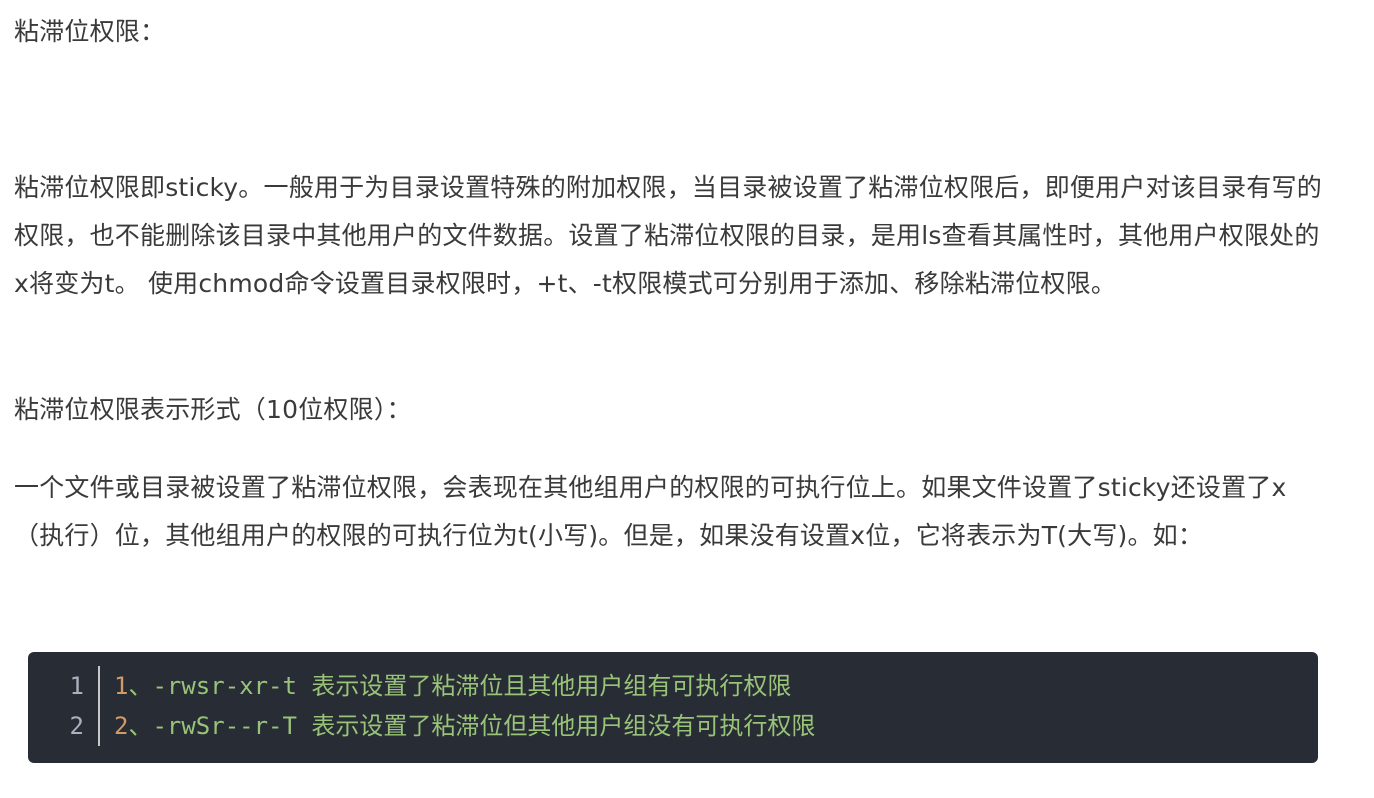  Describe the element at coordinates (472, 726) in the screenshot. I see `code-item-text: 、-rwSr--r-T 表示设置了粘滞位但其他用户组没有可执行权限` at that location.